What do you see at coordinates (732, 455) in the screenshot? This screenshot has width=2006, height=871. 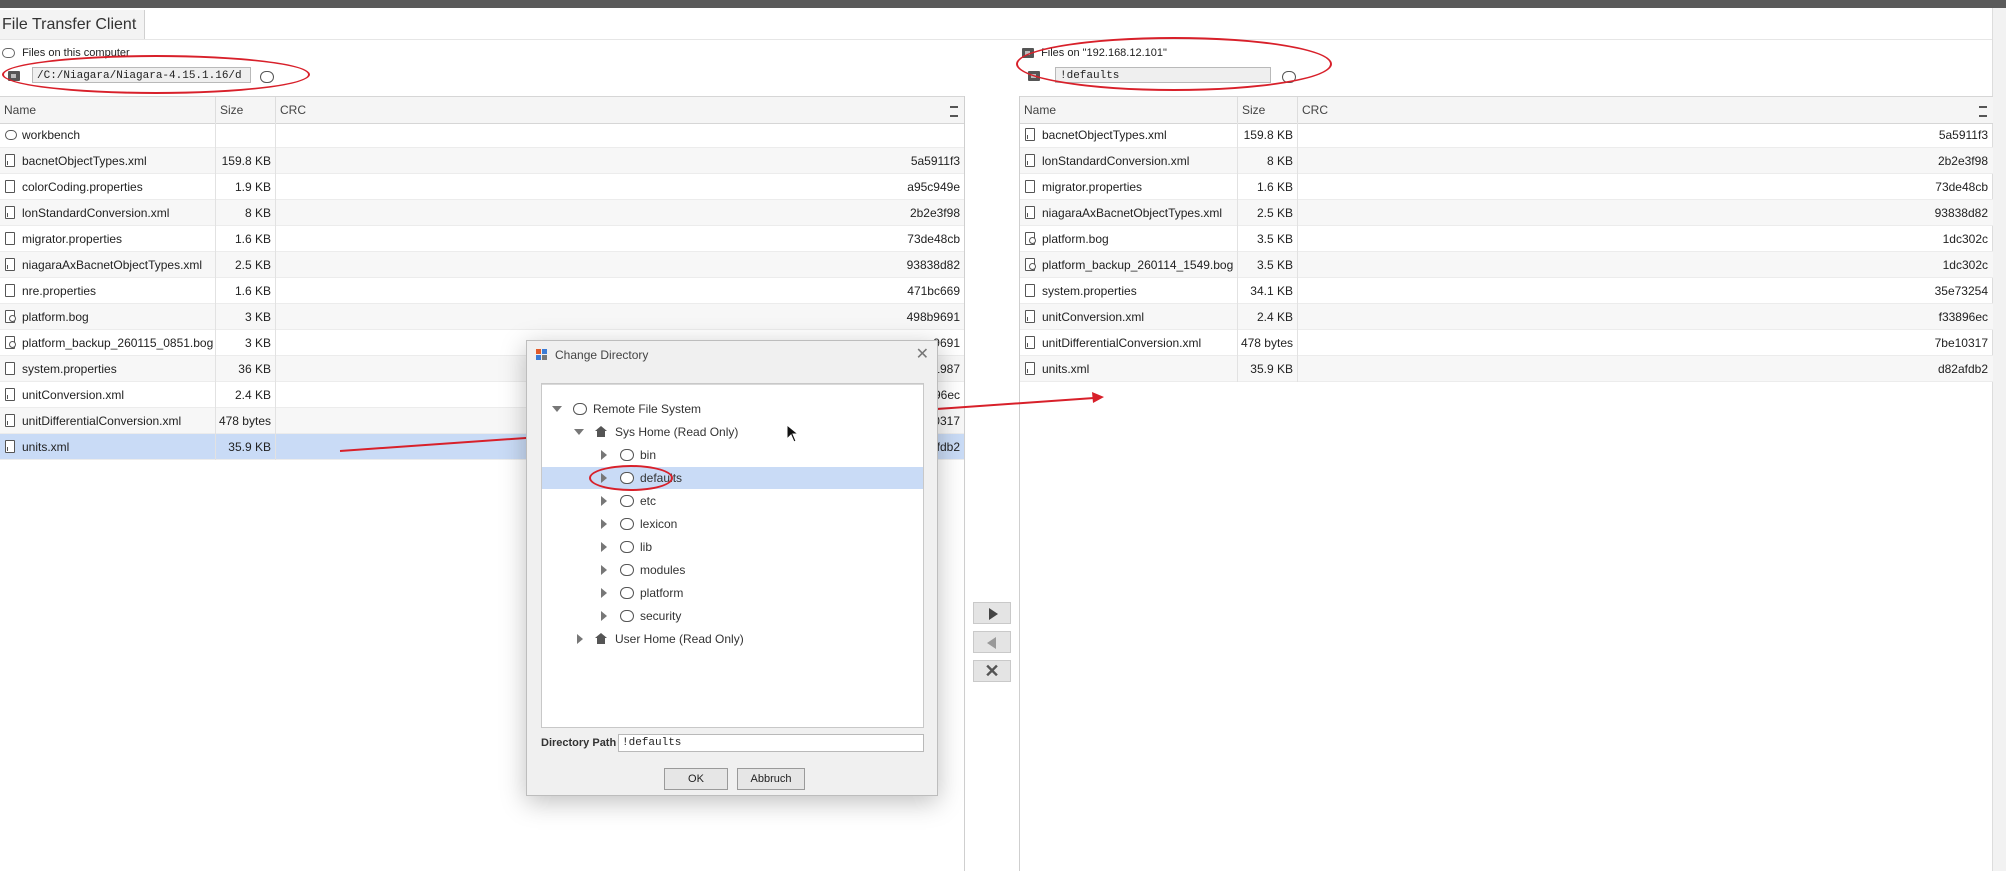 I see `tree-folder-bin: bin` at bounding box center [732, 455].